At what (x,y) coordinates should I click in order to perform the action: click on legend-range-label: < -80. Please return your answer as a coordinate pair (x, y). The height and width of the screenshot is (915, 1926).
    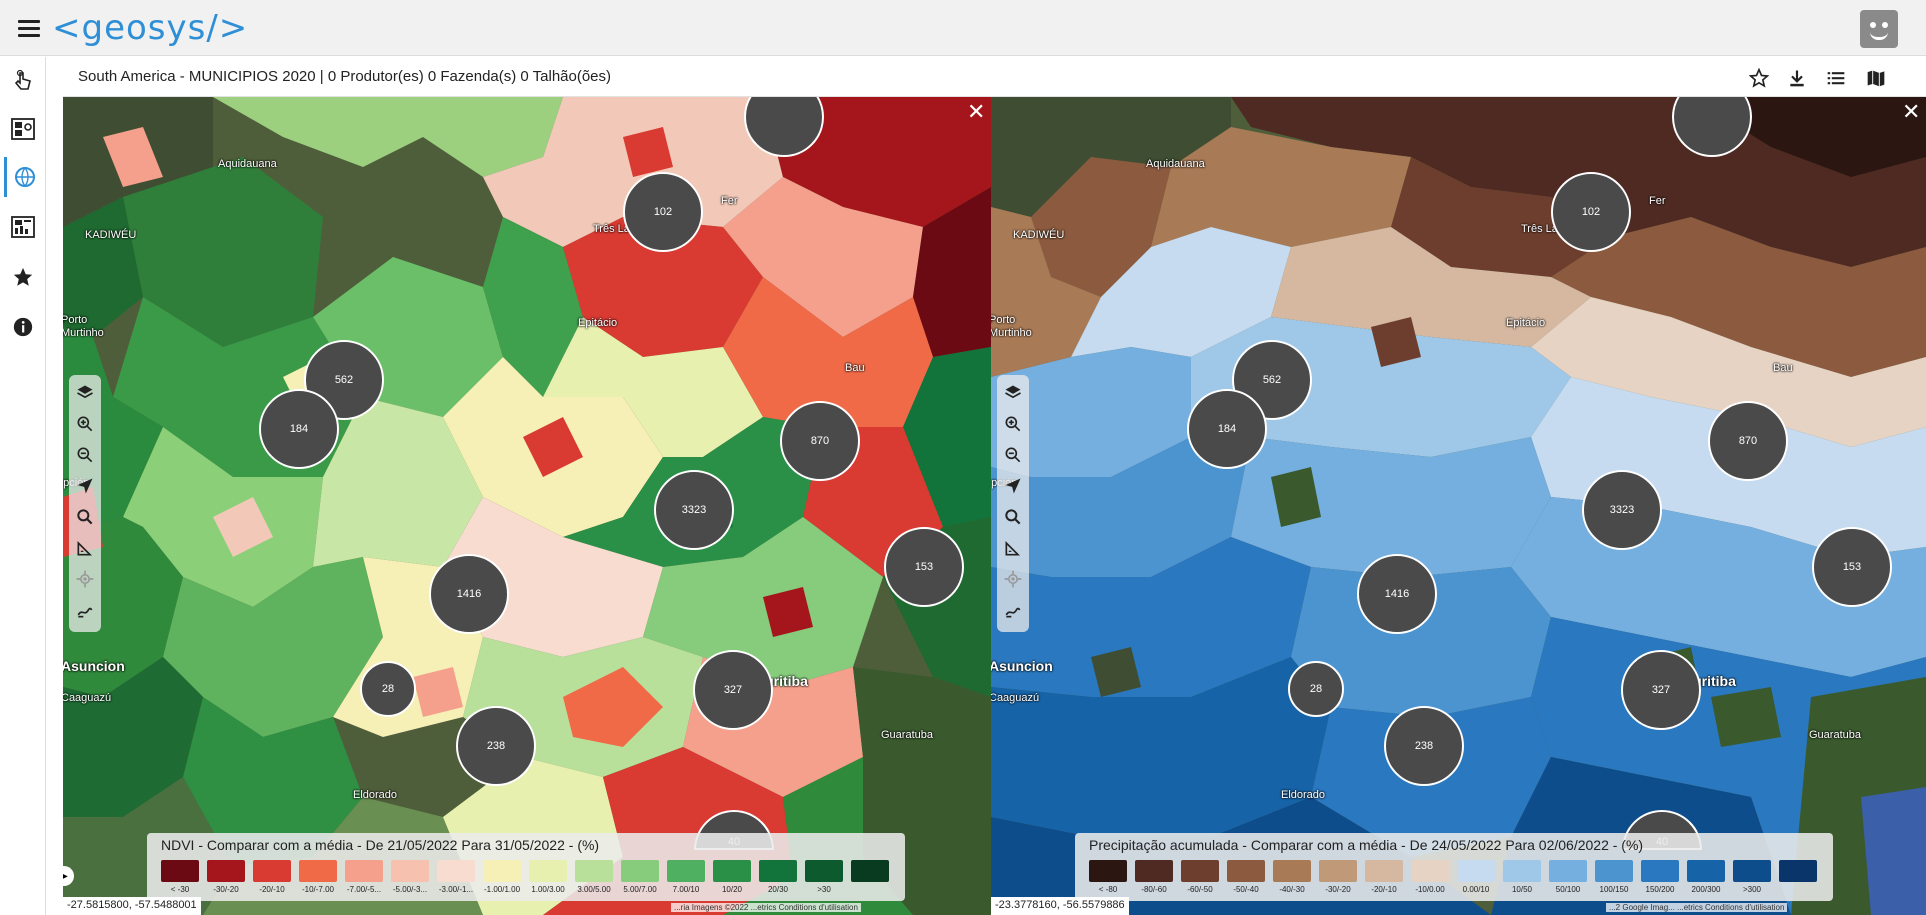
    Looking at the image, I should click on (1108, 889).